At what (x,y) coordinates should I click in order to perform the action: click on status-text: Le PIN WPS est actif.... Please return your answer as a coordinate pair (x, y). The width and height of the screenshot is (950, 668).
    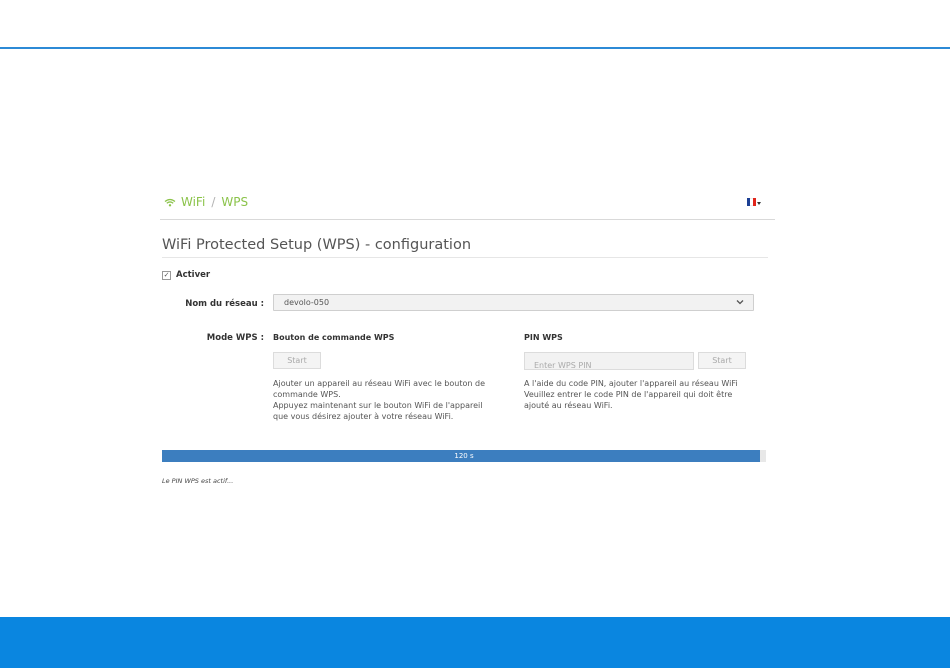
    Looking at the image, I should click on (198, 481).